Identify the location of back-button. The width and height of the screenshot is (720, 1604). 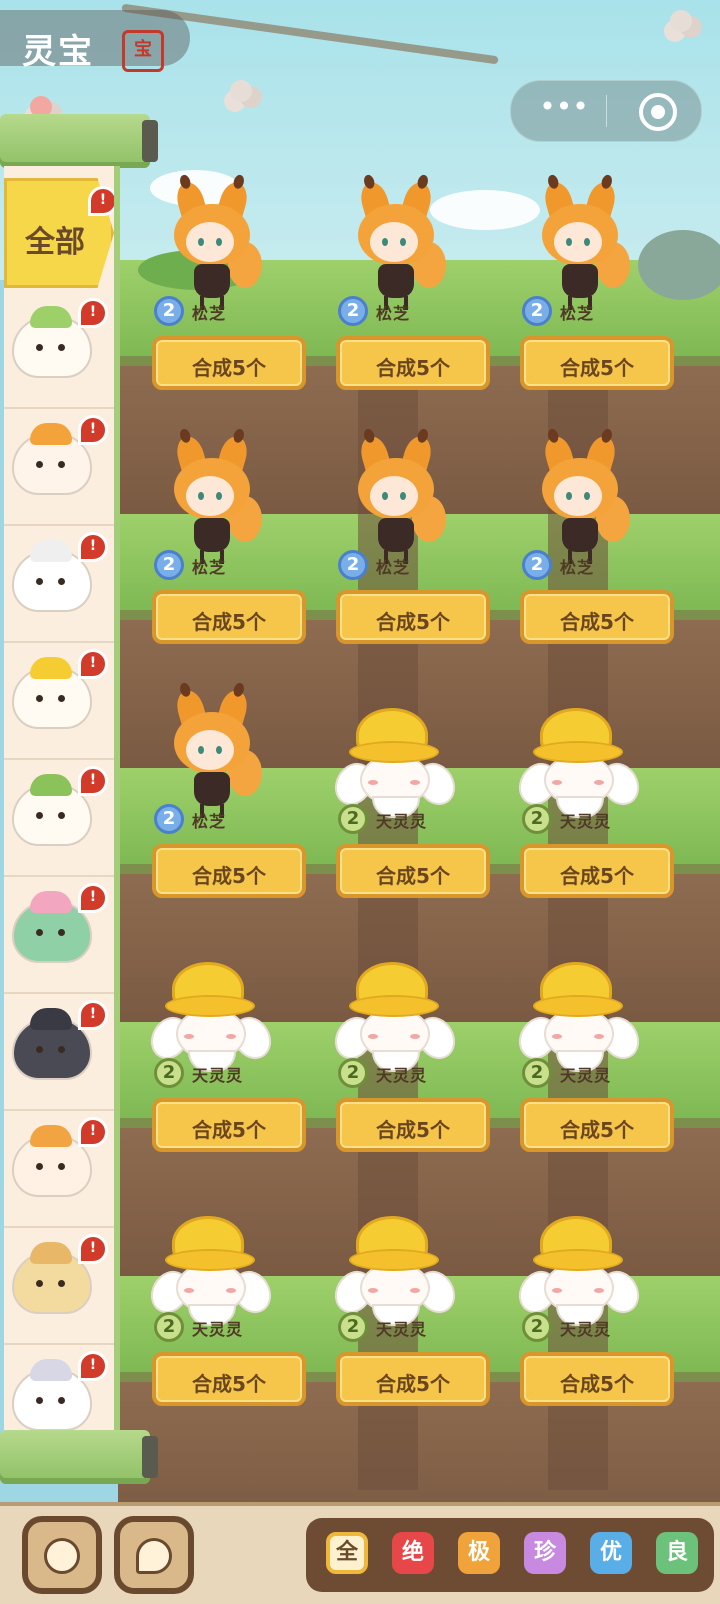
(62, 1555).